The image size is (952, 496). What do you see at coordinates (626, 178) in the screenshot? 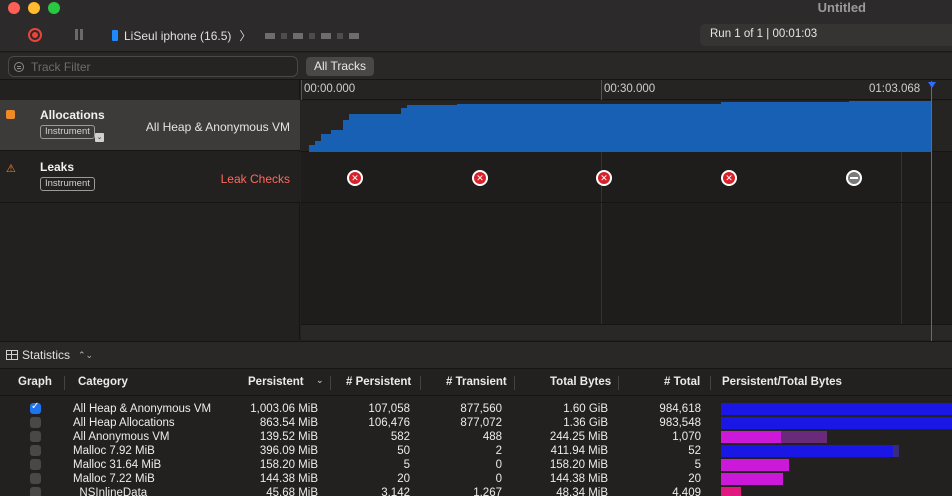
I see `leaks-graph` at bounding box center [626, 178].